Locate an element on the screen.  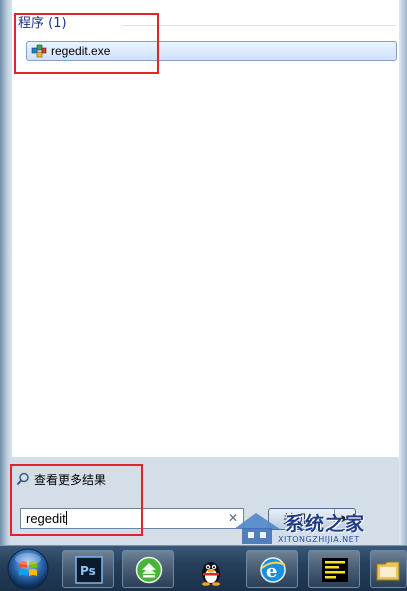
file-explorer-icon is located at coordinates (388, 571).